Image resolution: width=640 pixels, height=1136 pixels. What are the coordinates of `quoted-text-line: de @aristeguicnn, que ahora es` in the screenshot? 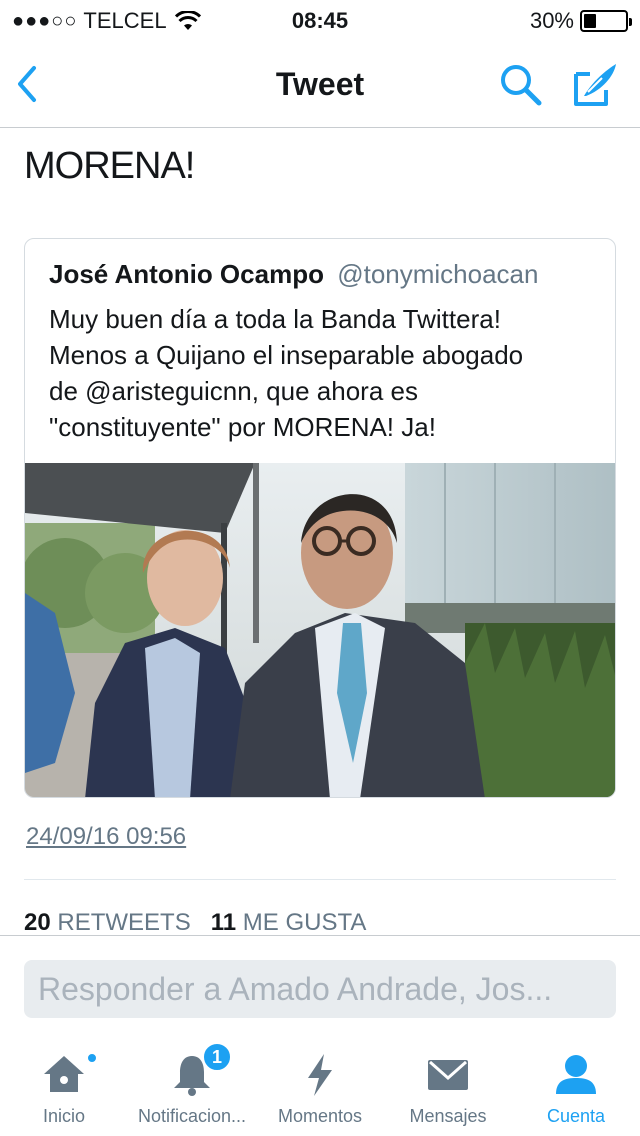 It's located at (233, 391).